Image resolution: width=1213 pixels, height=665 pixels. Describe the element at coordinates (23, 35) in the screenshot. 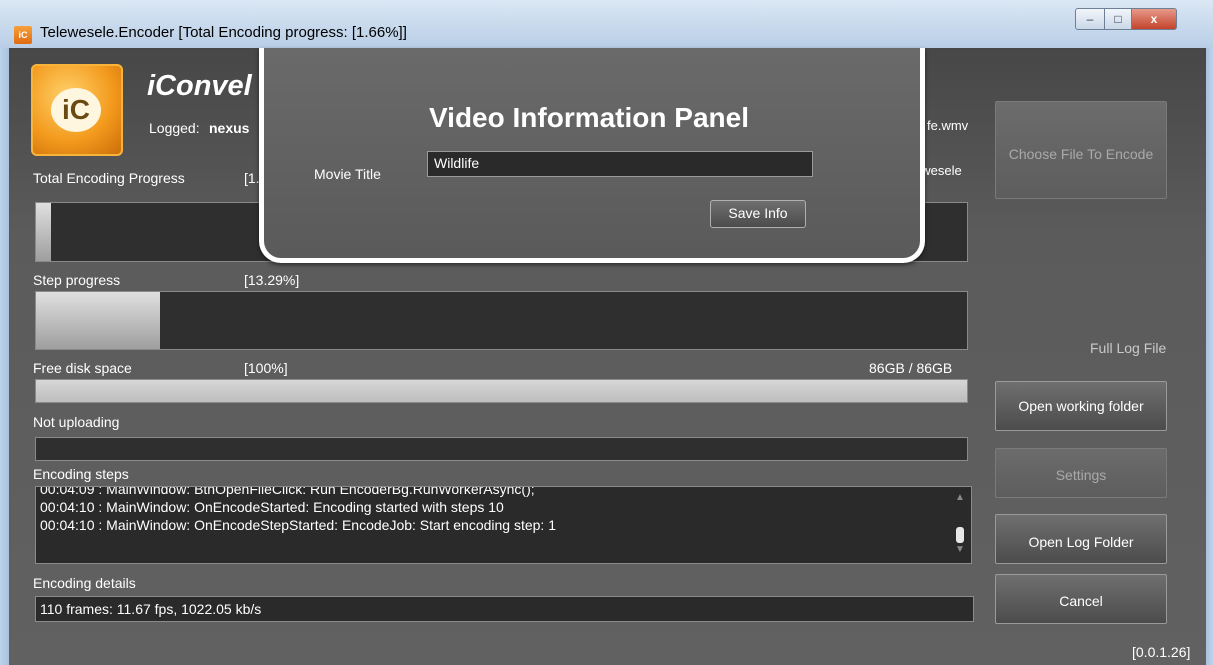

I see `app-icon: iC` at that location.